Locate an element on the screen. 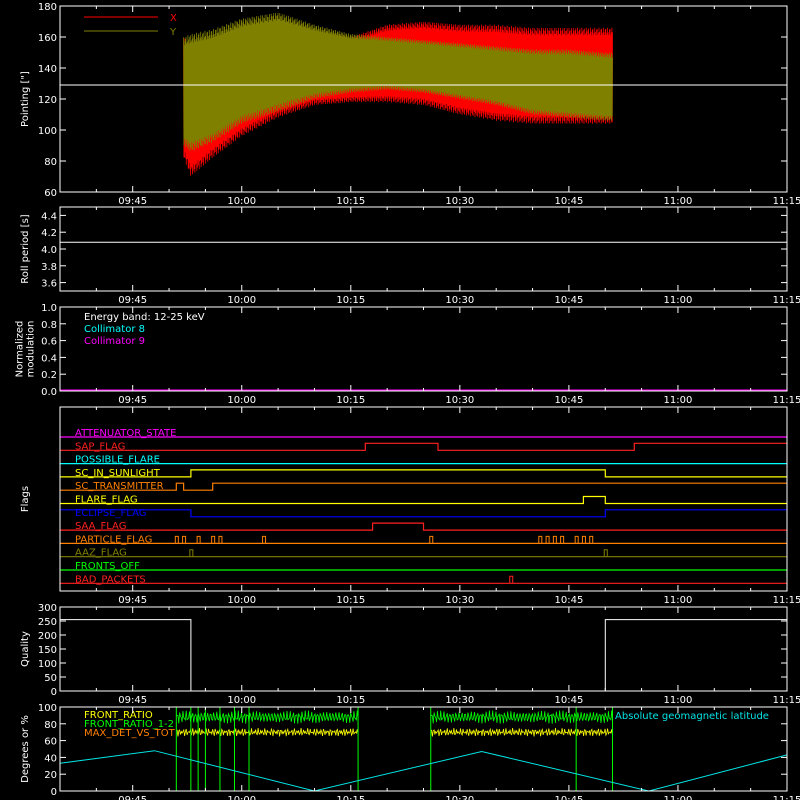 The width and height of the screenshot is (800, 800). y-axis-label: Degrees or % is located at coordinates (25, 749).